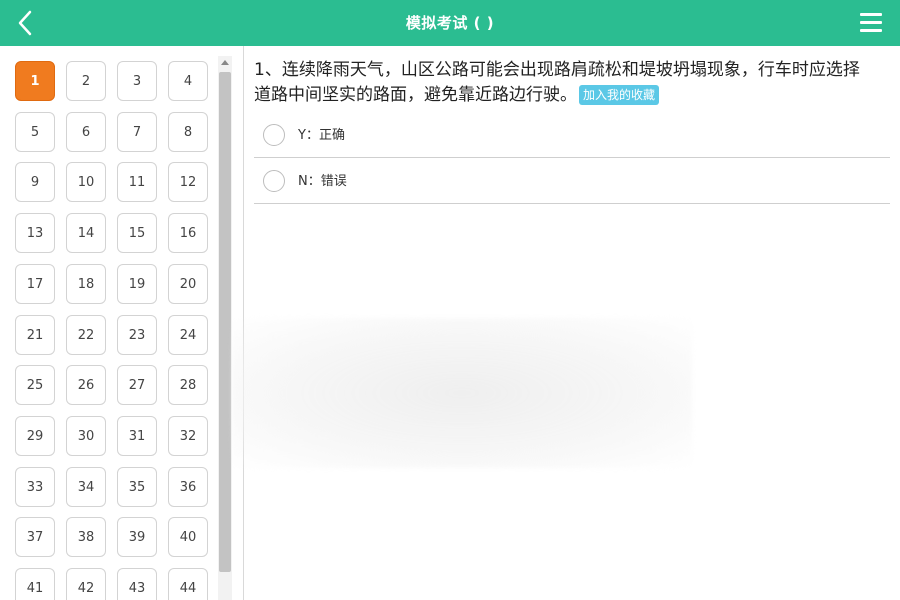 The image size is (900, 600). What do you see at coordinates (35, 283) in the screenshot?
I see `question-number-button: 17` at bounding box center [35, 283].